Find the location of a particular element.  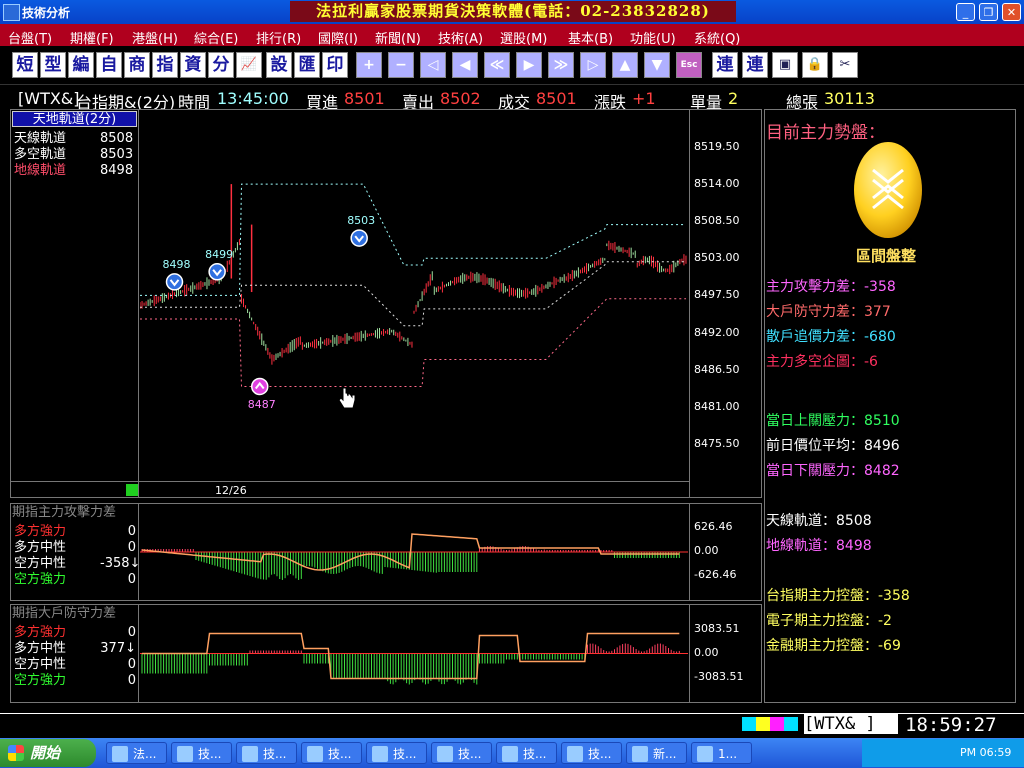

info-time: 13:45:00 is located at coordinates (253, 98).